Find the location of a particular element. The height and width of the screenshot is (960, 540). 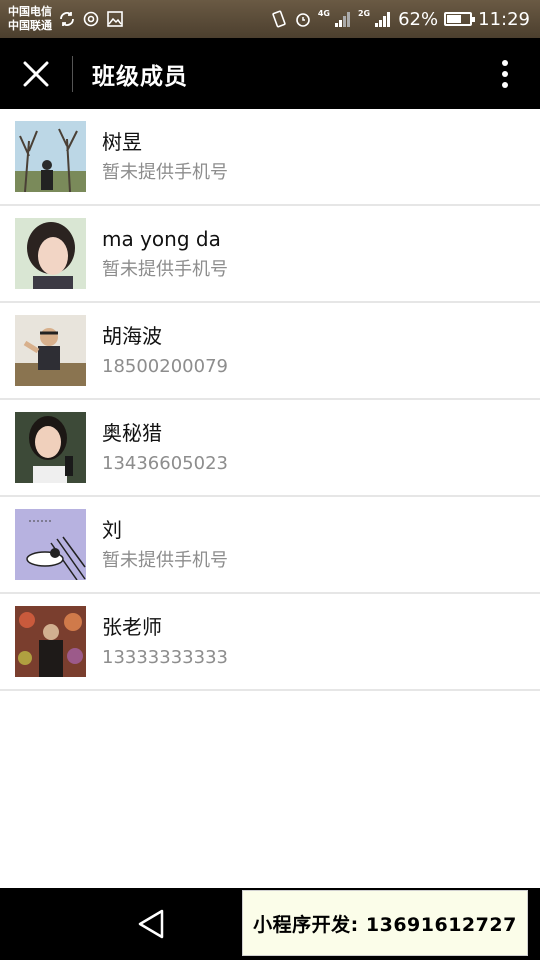

title-bar: 班级成员 is located at coordinates (270, 73).